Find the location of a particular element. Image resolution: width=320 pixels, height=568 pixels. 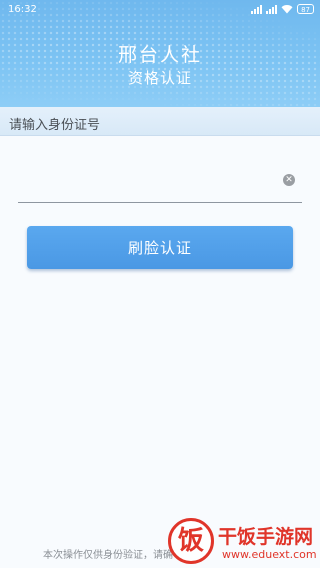

id-label-band: 请输入身份证号 is located at coordinates (160, 121).